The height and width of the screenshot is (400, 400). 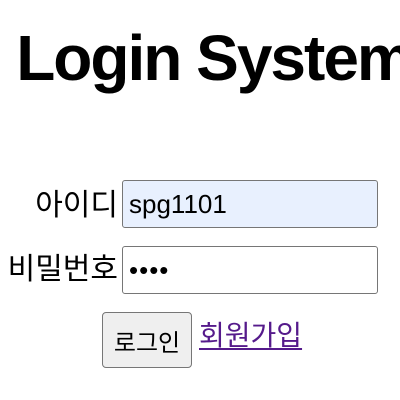 What do you see at coordinates (147, 340) in the screenshot?
I see `login-button: 로그인` at bounding box center [147, 340].